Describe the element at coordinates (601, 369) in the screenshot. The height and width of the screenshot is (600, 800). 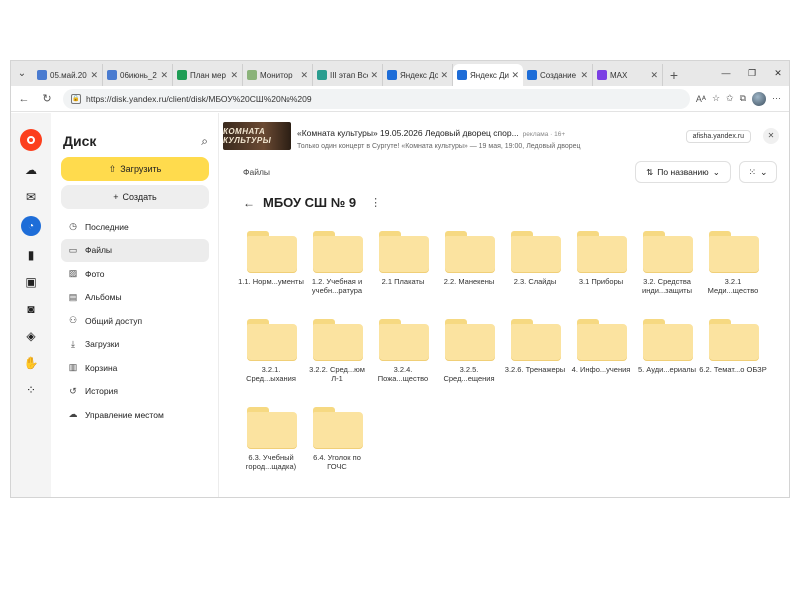
I see `folder-name: 4. Инфо...учения` at that location.